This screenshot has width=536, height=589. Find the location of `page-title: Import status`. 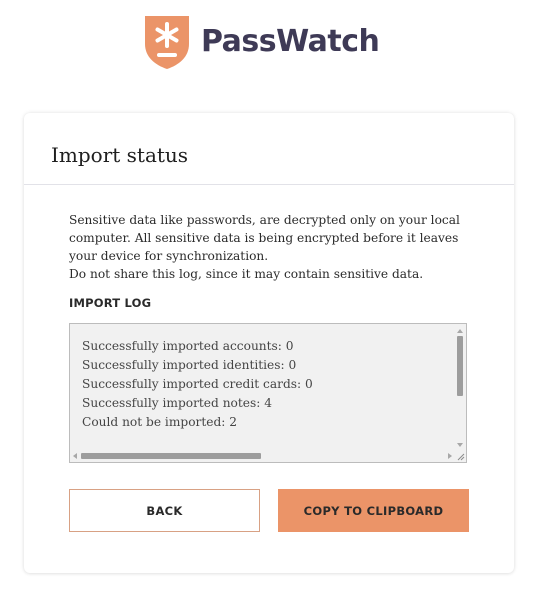

page-title: Import status is located at coordinates (120, 155).